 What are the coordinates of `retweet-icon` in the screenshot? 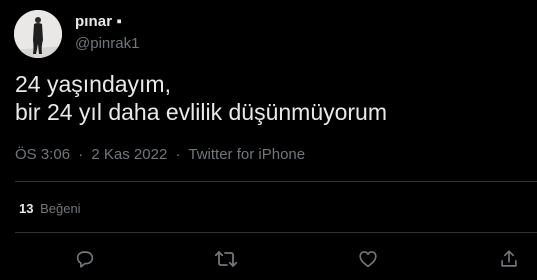 It's located at (226, 259).